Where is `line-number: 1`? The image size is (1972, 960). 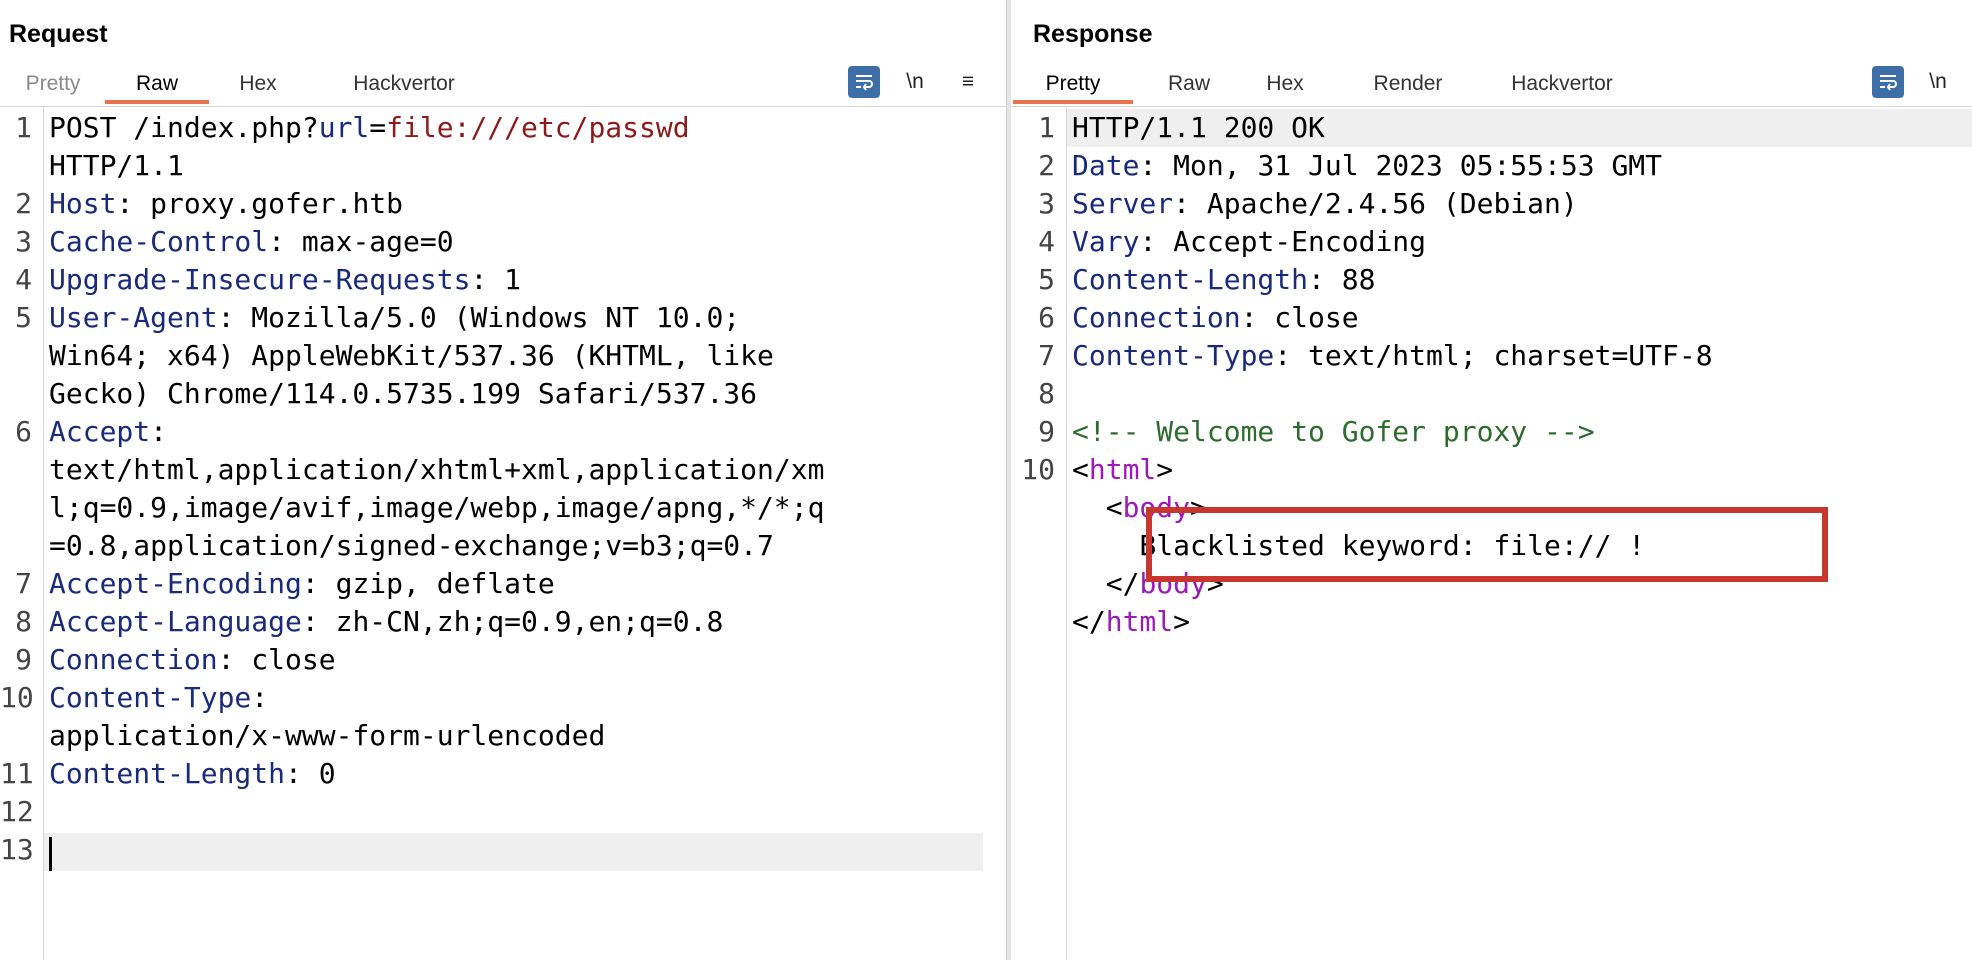
line-number: 1 is located at coordinates (23, 127).